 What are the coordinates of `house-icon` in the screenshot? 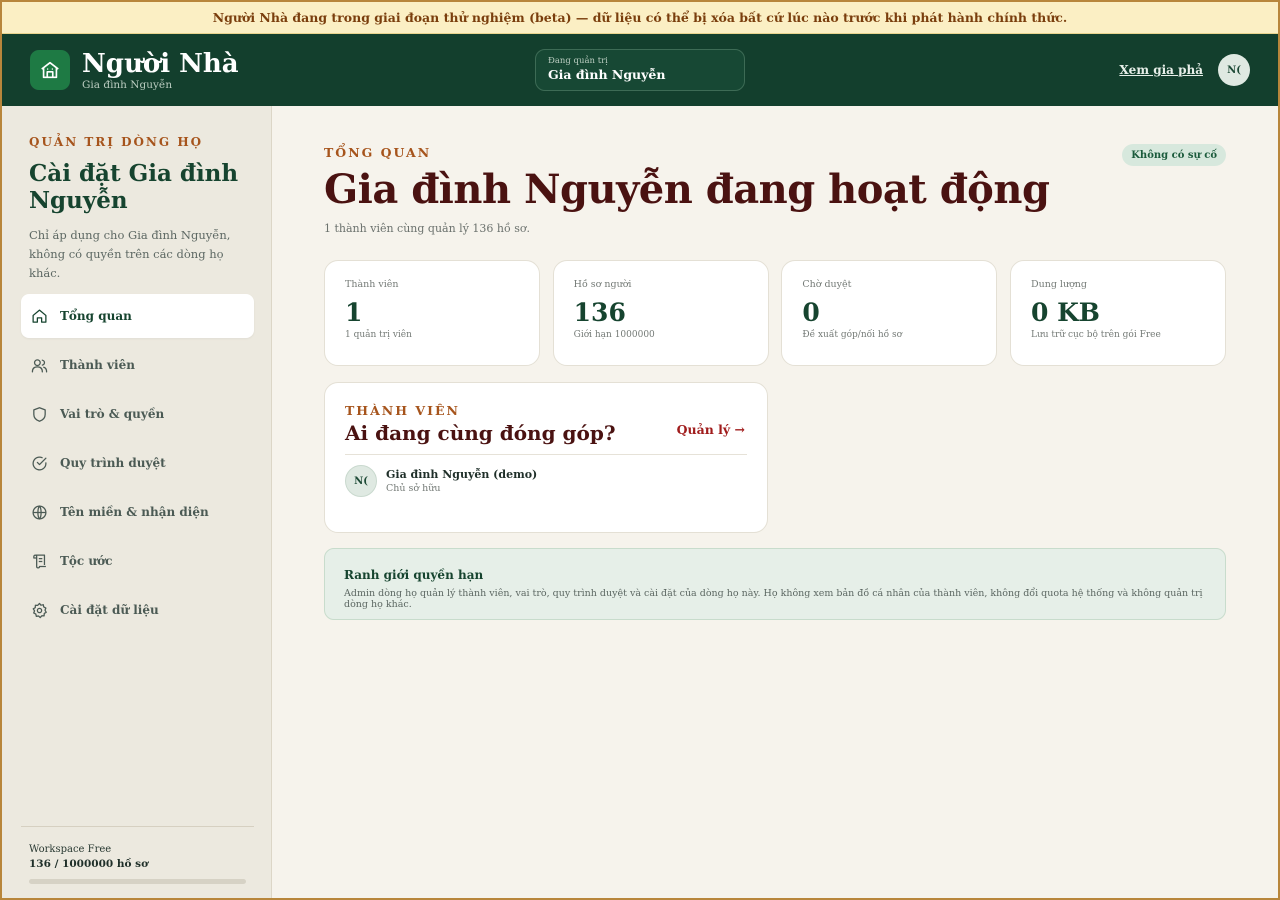 It's located at (50, 70).